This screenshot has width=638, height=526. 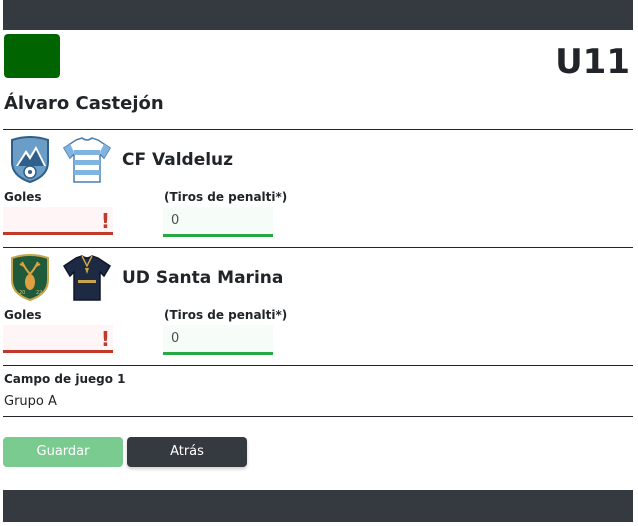 I want to click on away-penalties-input: 0, so click(x=218, y=340).